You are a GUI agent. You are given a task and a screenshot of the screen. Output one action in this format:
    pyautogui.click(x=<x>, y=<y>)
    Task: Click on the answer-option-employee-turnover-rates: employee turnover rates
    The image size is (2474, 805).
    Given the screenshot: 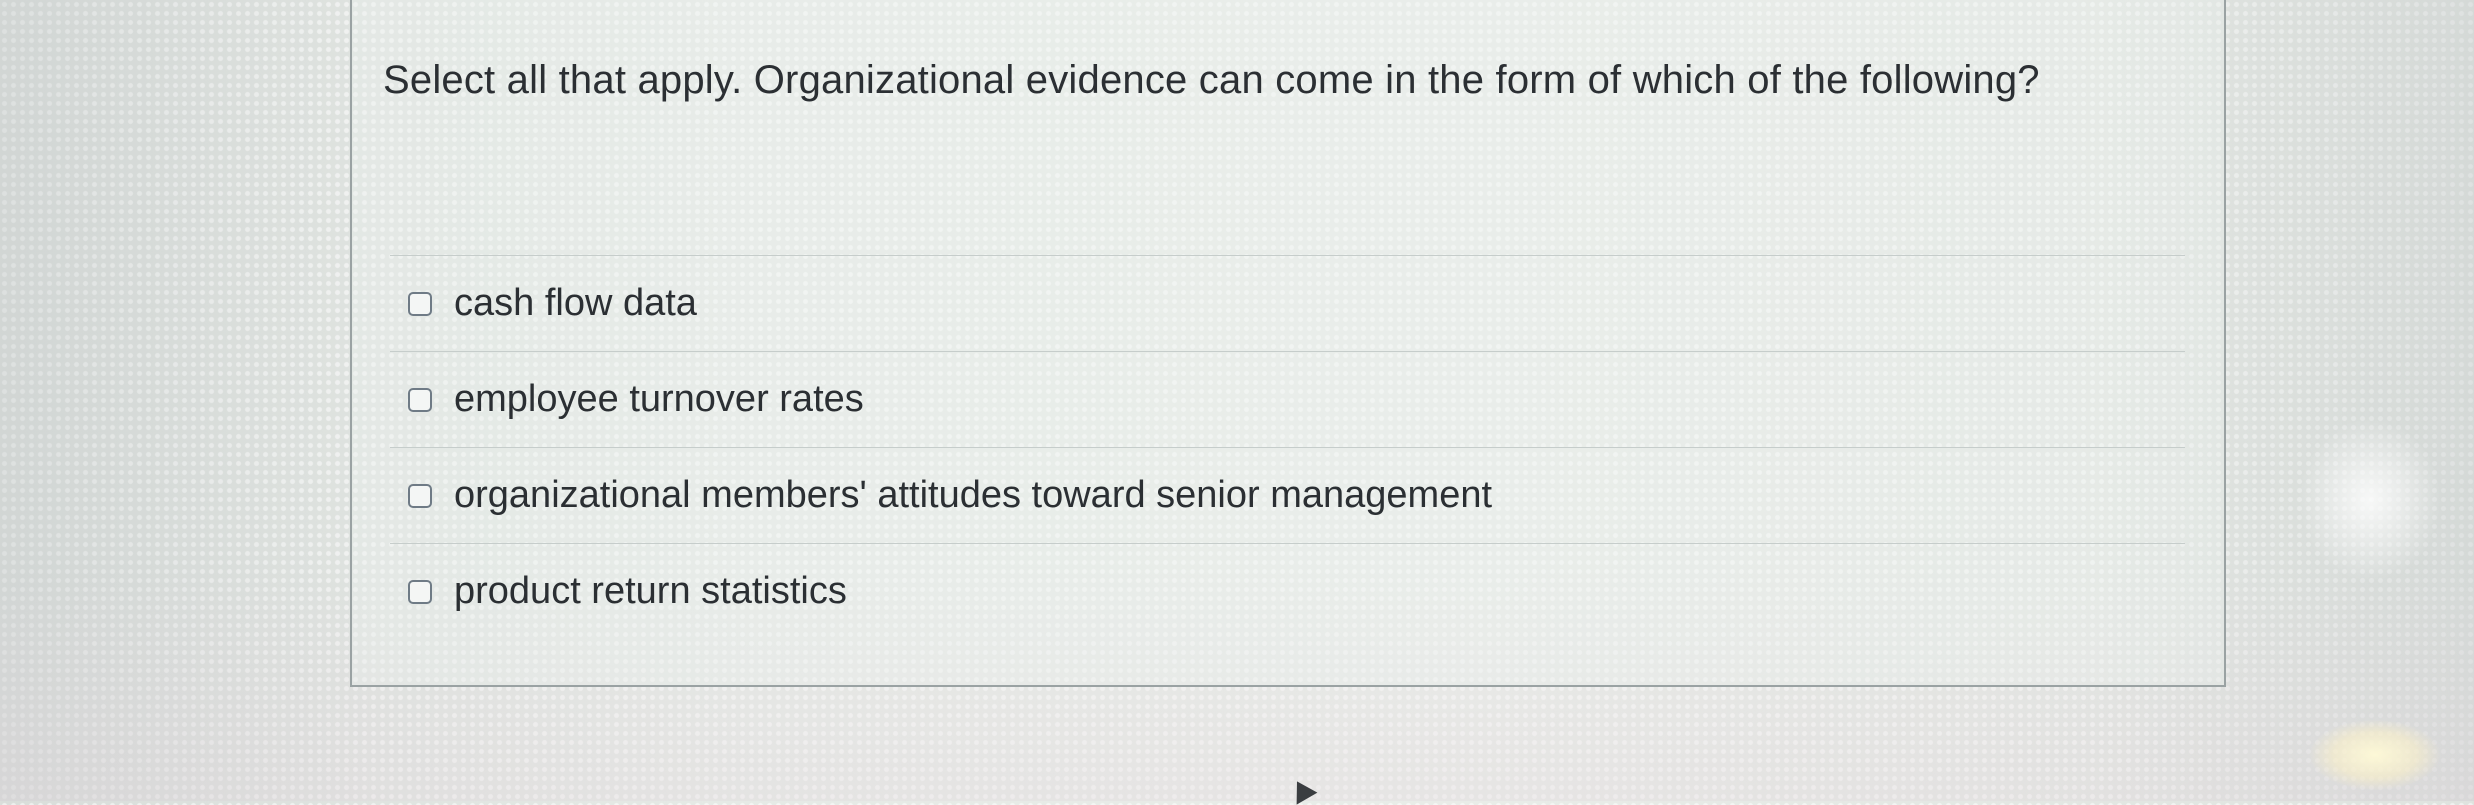 What is the action you would take?
    pyautogui.click(x=1287, y=399)
    